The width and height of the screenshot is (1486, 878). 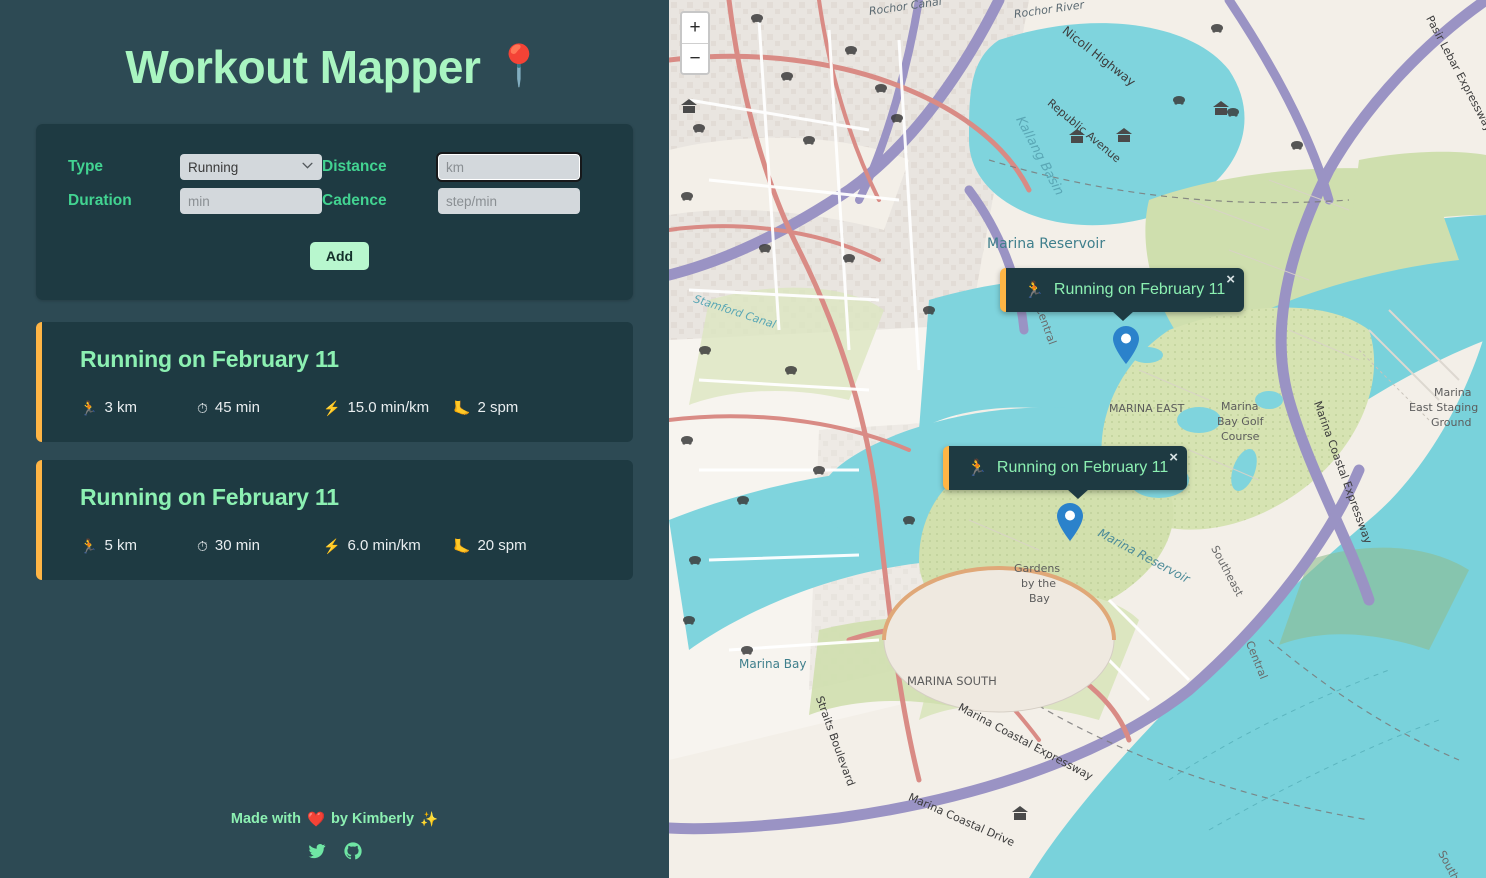 I want to click on map-zoom-control: + −, so click(x=695, y=43).